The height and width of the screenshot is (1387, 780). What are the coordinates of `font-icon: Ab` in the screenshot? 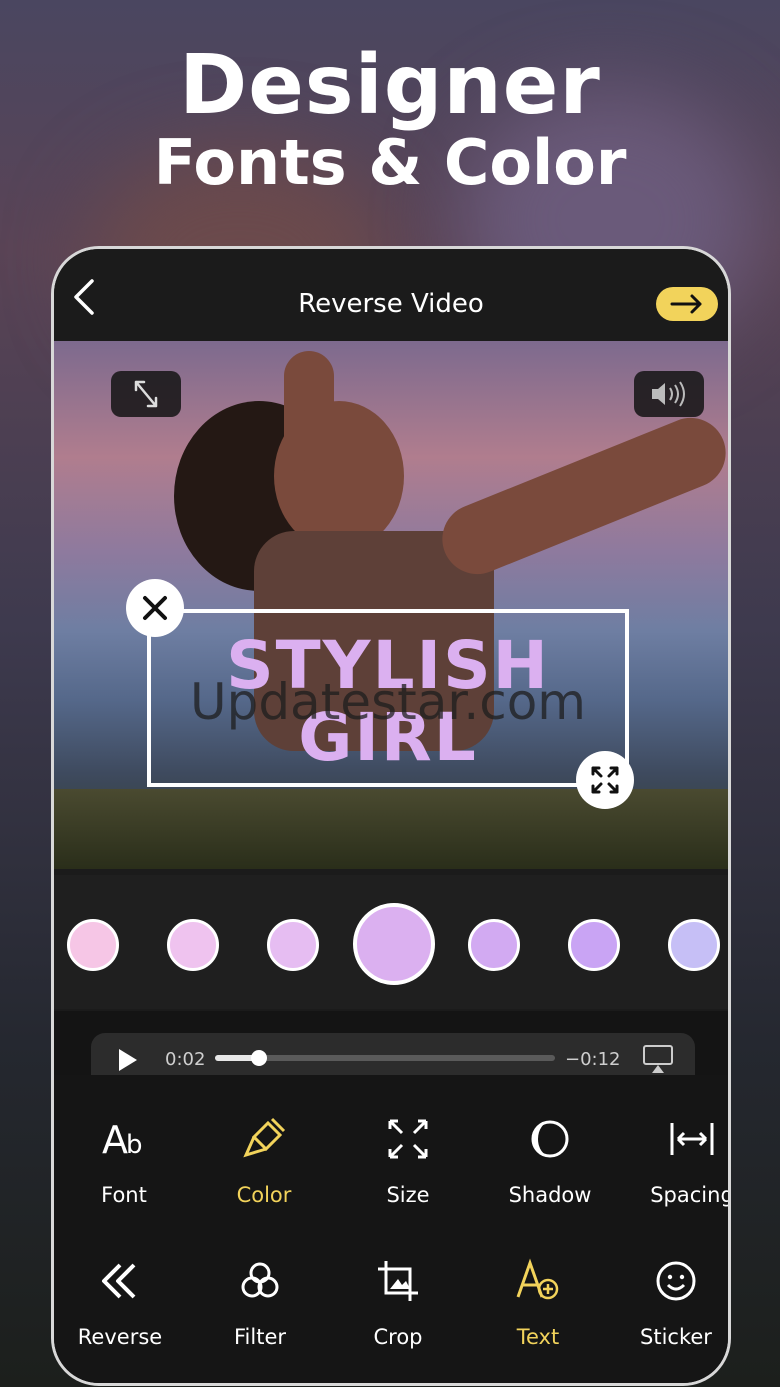 It's located at (122, 1140).